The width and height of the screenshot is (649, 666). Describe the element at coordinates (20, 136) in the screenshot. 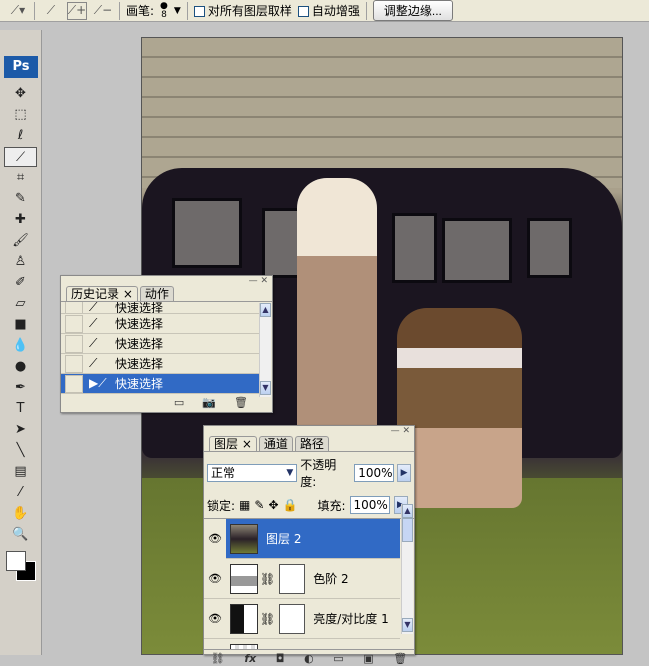

I see `lasso-tool-icon: ℓ` at that location.